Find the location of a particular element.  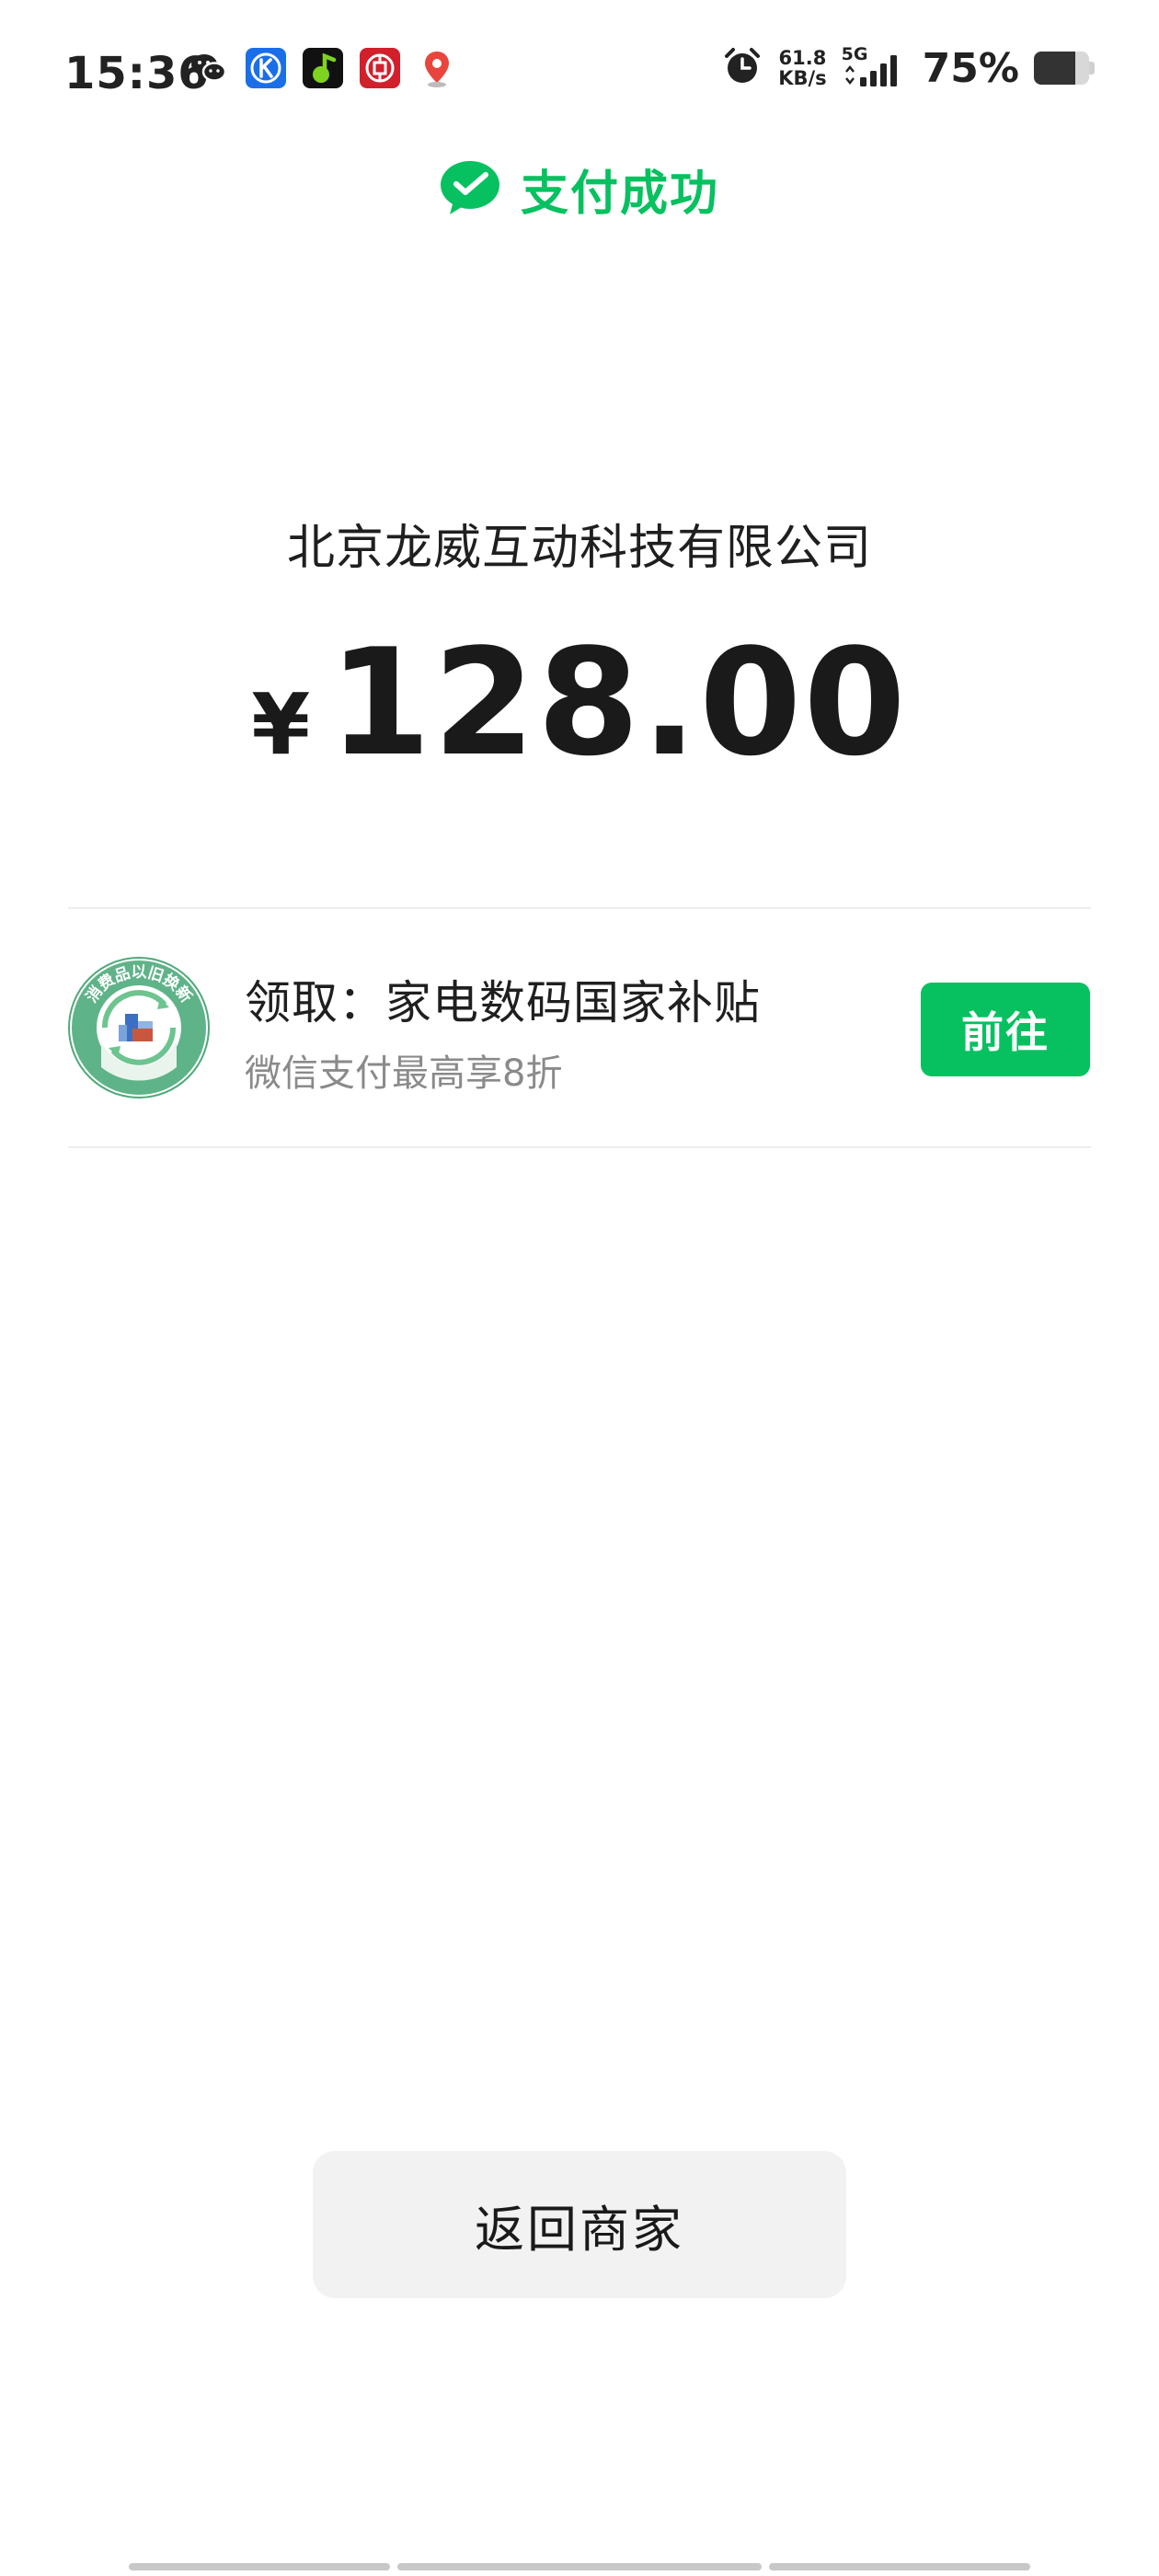

signal-bars-icon is located at coordinates (870, 70).